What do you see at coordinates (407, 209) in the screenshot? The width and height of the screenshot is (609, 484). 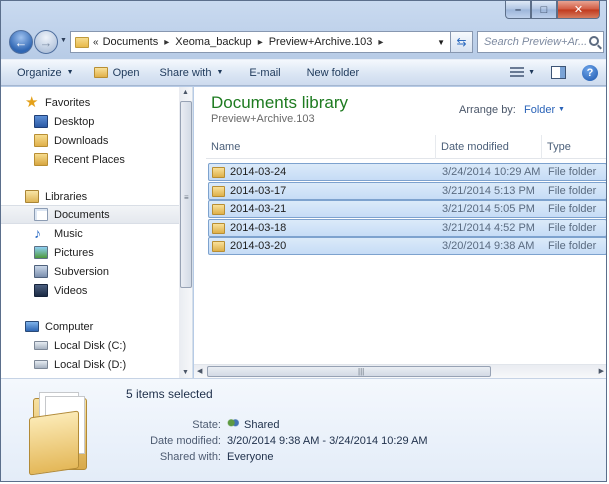 I see `table-row: 2014-03-21 3/21/2014 5:05 PM File folder` at bounding box center [407, 209].